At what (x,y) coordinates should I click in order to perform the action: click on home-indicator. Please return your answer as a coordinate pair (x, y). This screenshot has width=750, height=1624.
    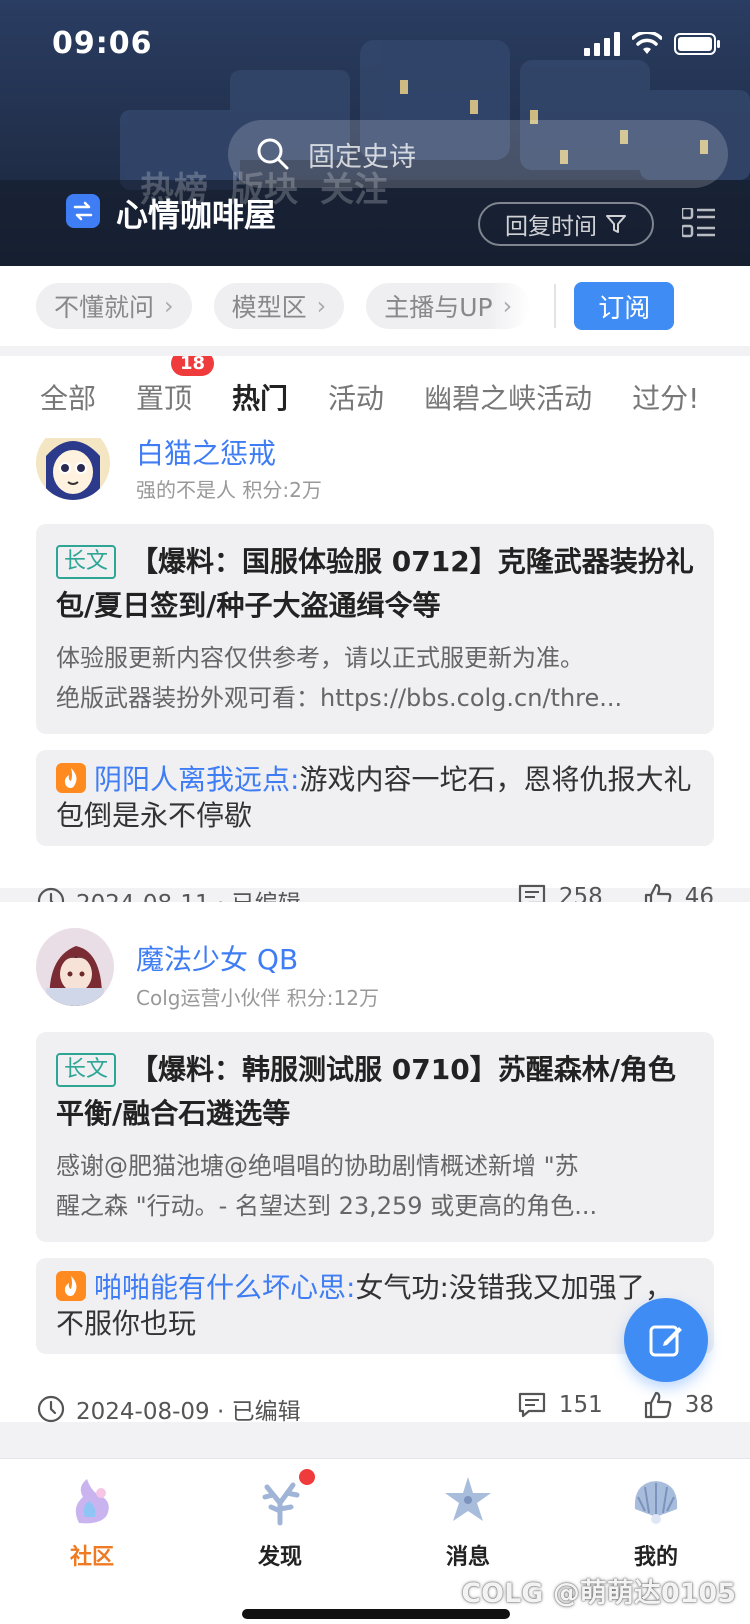
    Looking at the image, I should click on (376, 1614).